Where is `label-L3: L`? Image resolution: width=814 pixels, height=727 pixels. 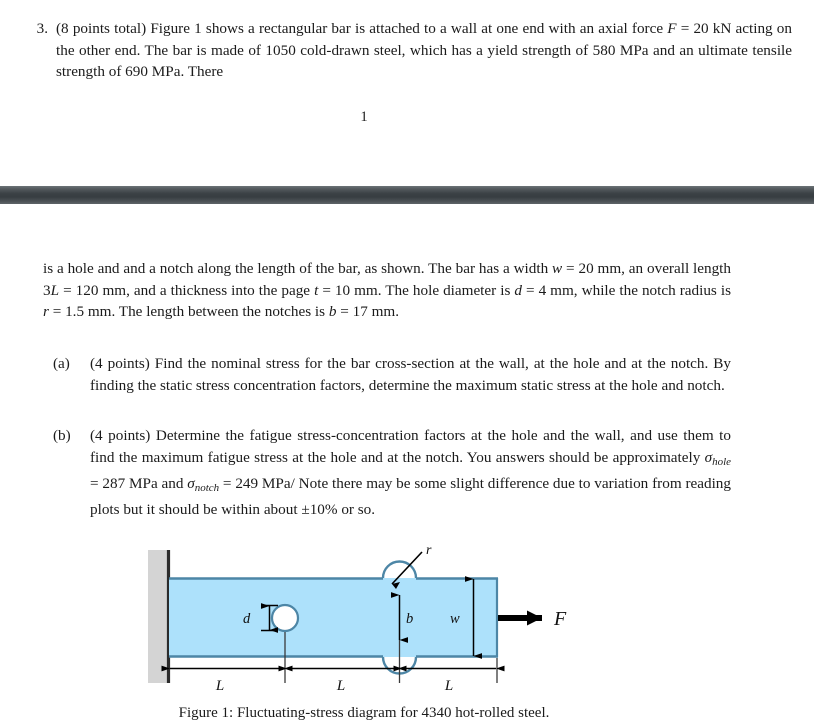 label-L3: L is located at coordinates (448, 686).